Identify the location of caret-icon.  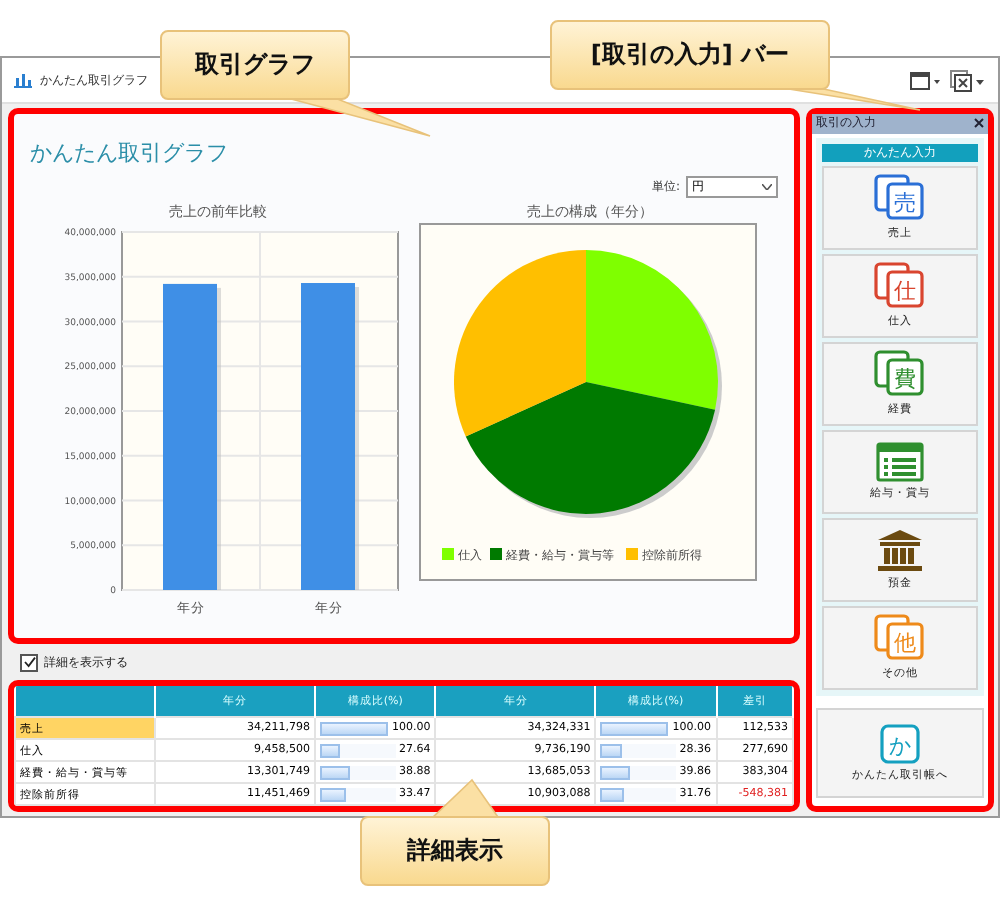
(767, 187).